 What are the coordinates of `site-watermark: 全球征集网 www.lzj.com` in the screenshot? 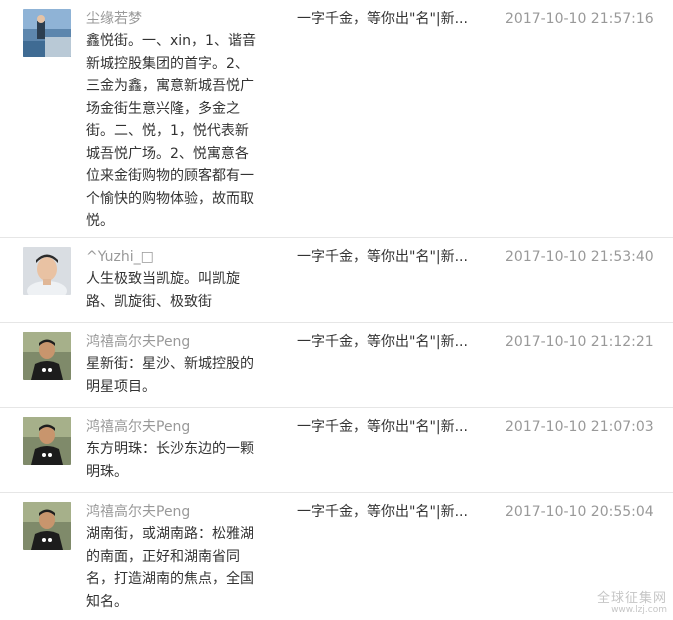 It's located at (631, 603).